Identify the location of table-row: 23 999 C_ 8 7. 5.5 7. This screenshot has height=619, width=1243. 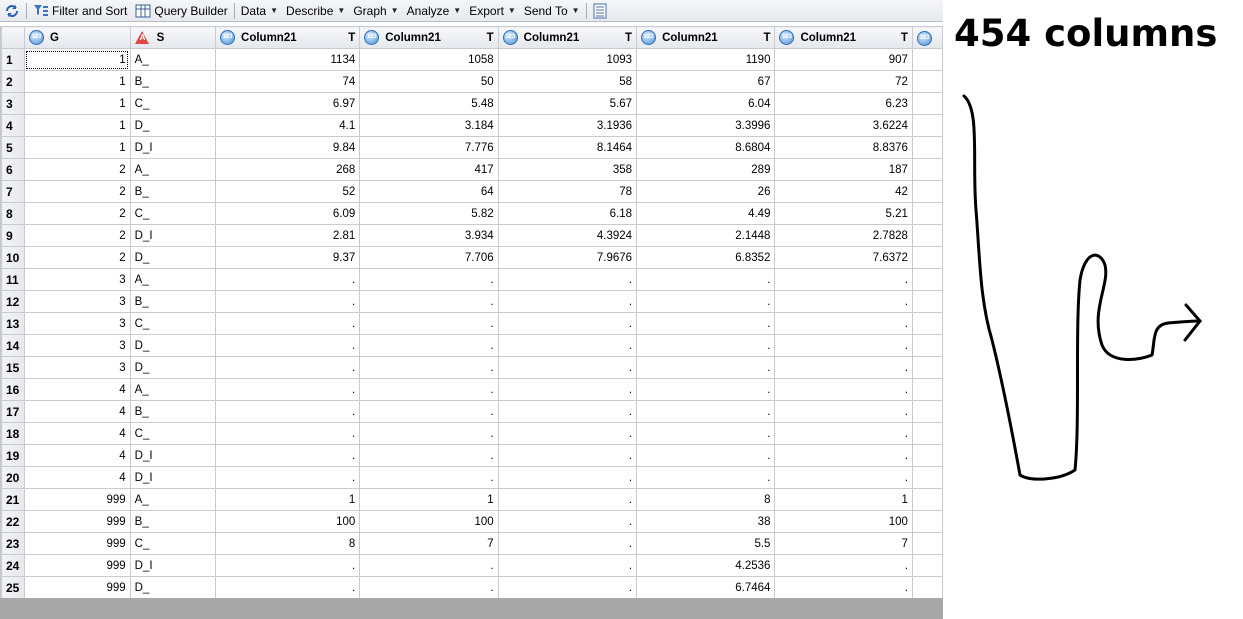
(472, 543).